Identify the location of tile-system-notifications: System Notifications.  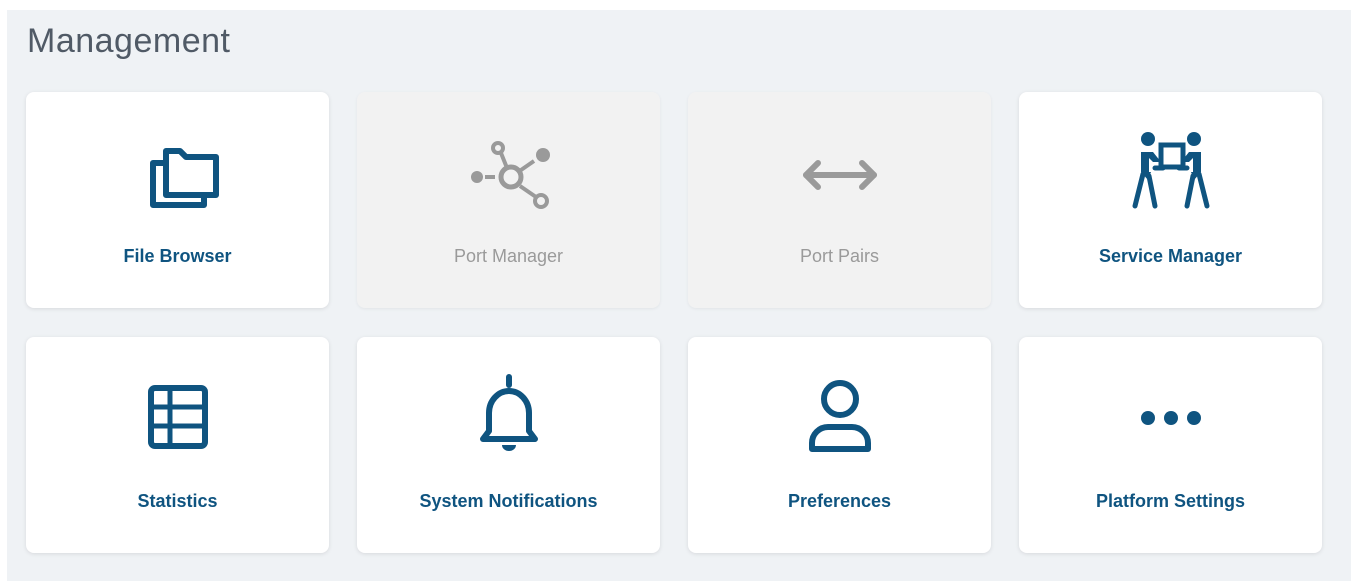
(508, 445).